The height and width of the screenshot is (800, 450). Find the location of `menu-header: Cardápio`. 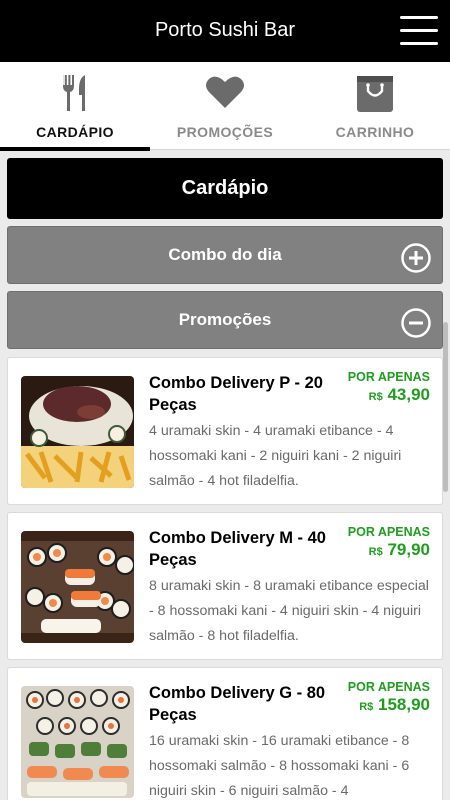

menu-header: Cardápio is located at coordinates (225, 188).